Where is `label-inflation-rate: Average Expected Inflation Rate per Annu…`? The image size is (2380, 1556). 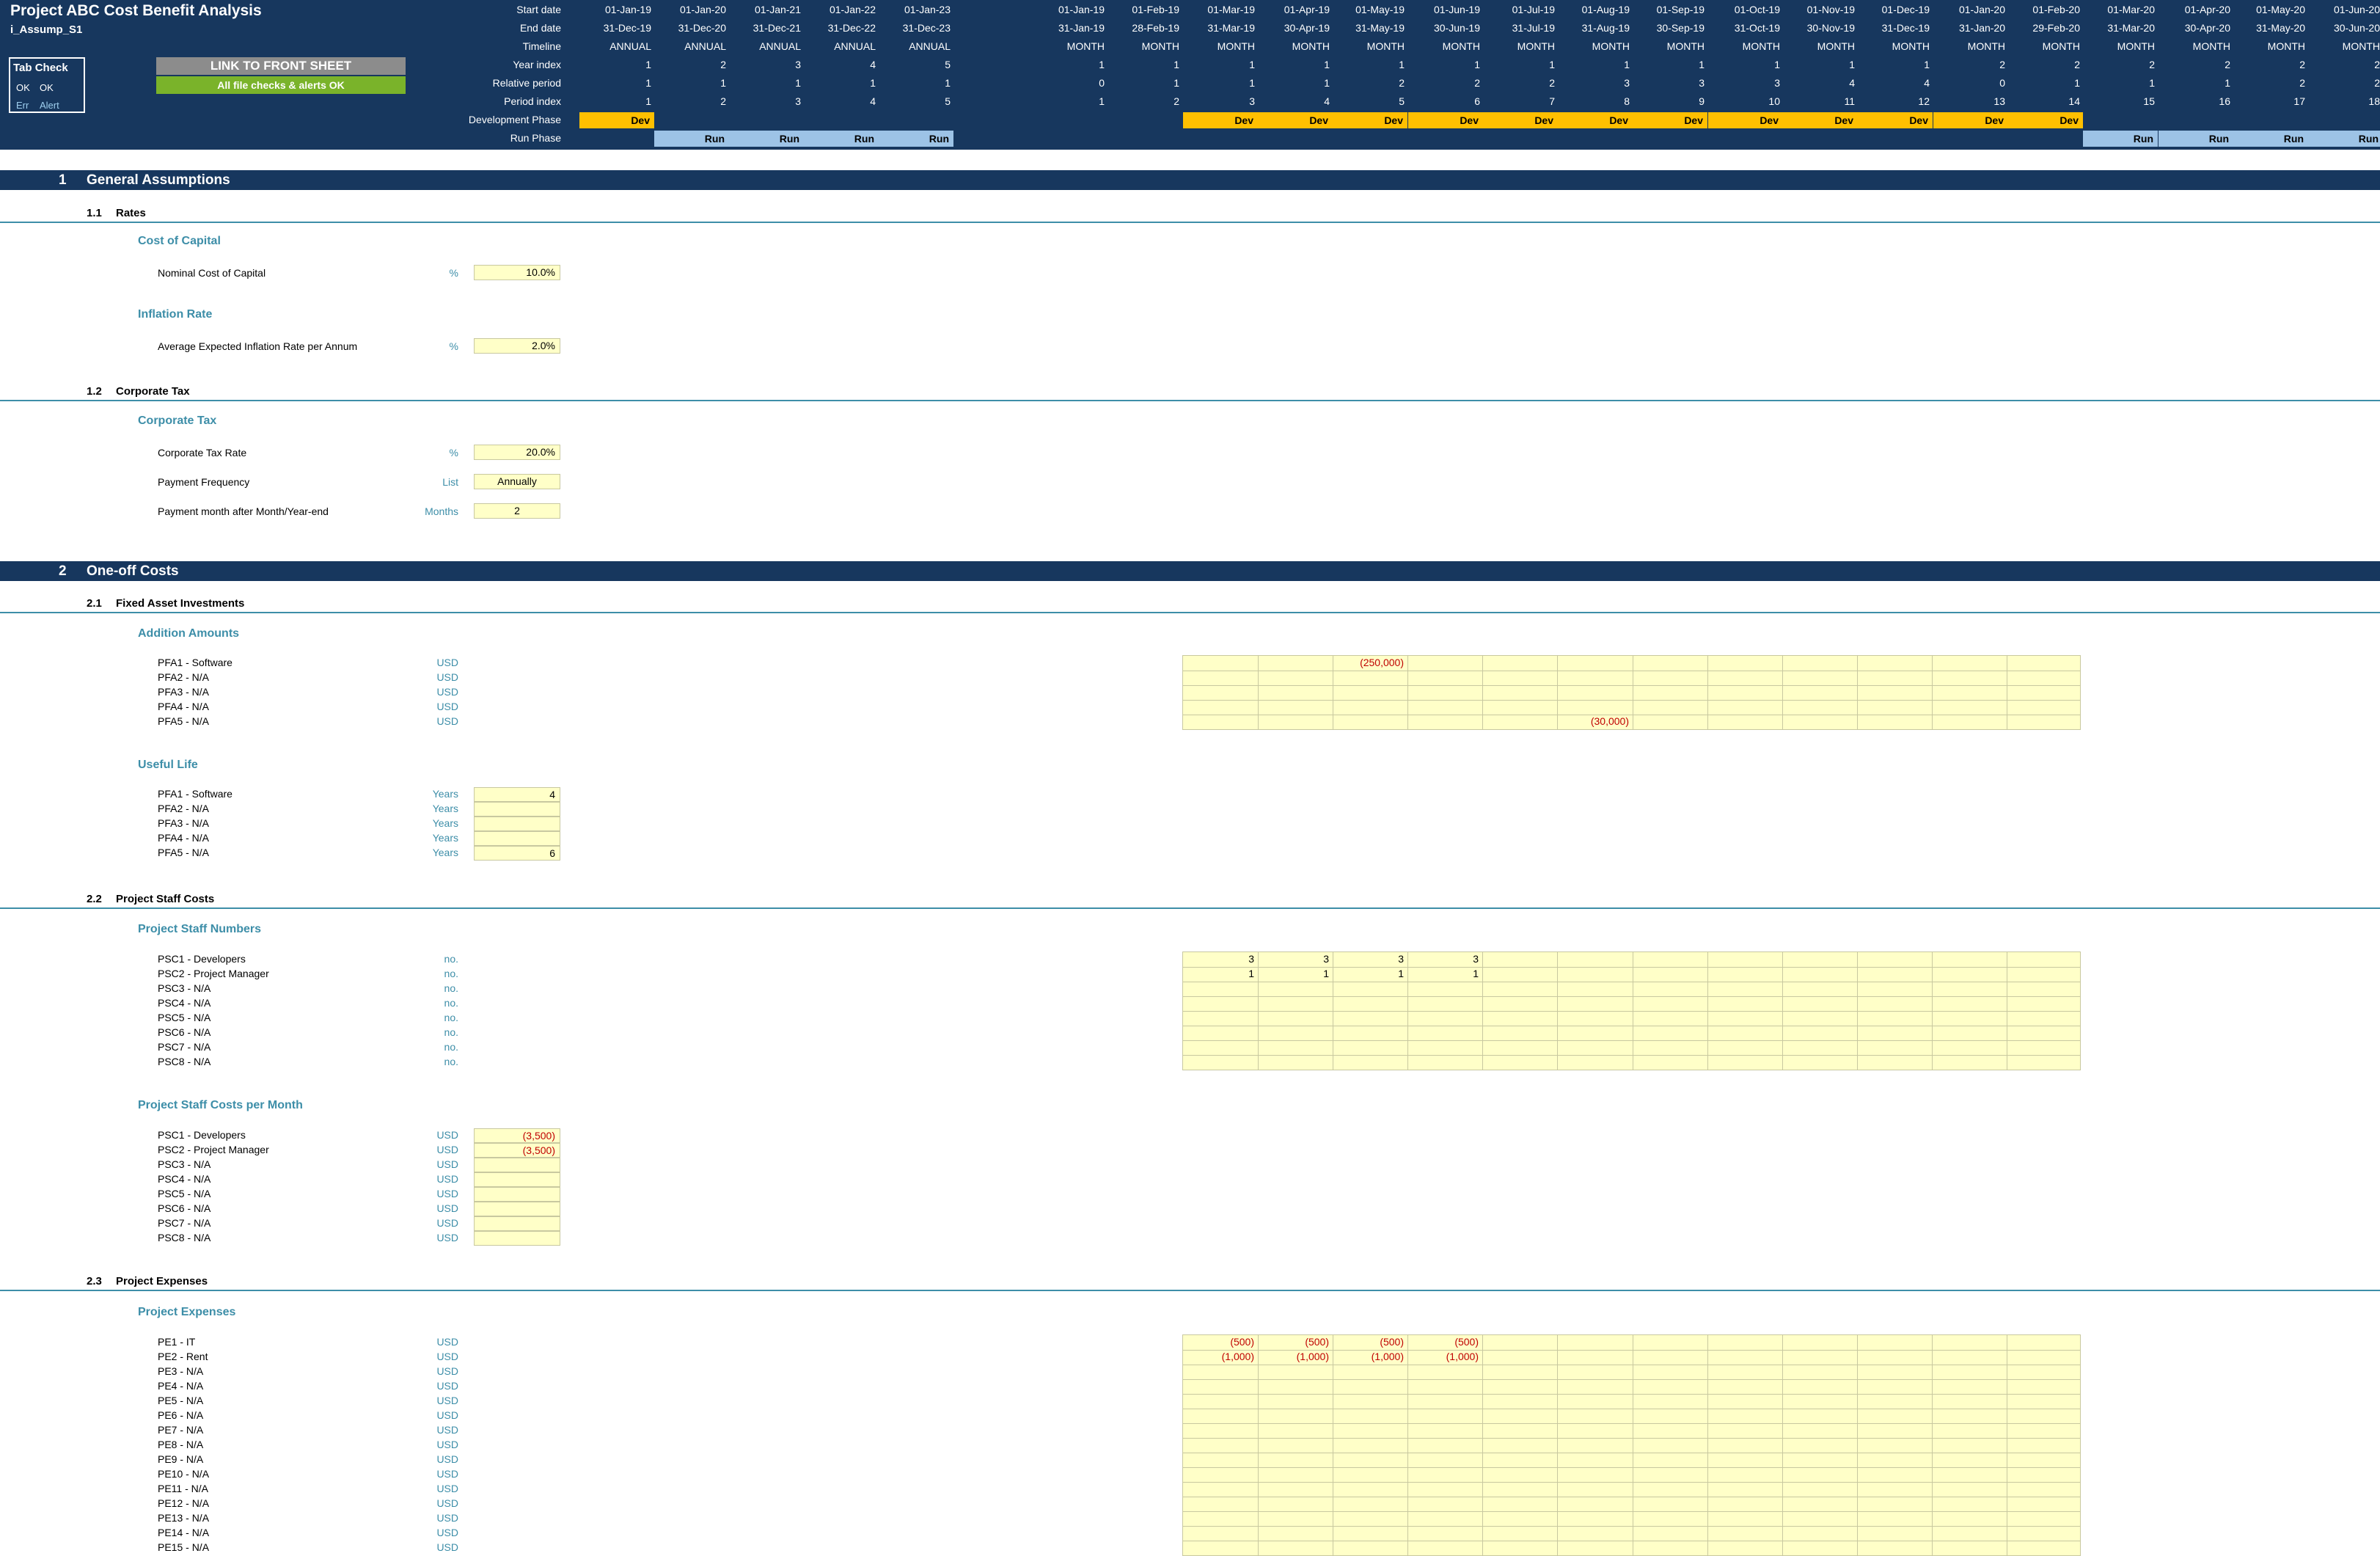 label-inflation-rate: Average Expected Inflation Rate per Annu… is located at coordinates (258, 346).